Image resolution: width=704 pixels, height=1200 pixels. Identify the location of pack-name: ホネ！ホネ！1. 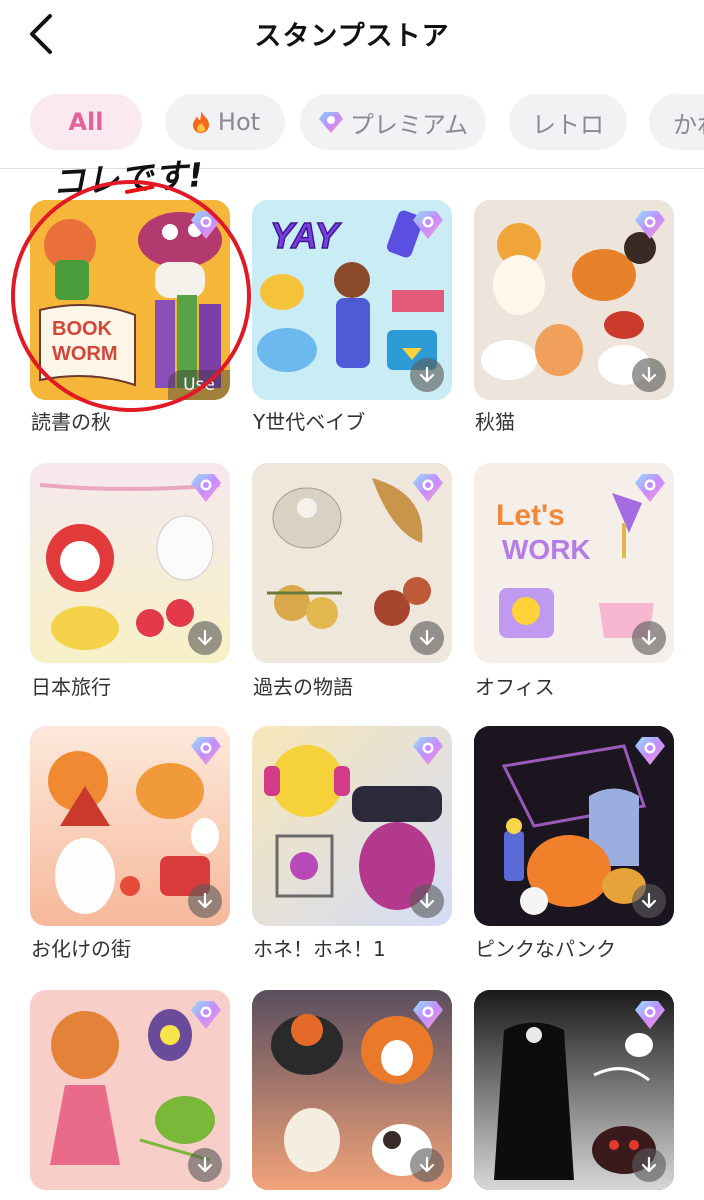
(319, 949).